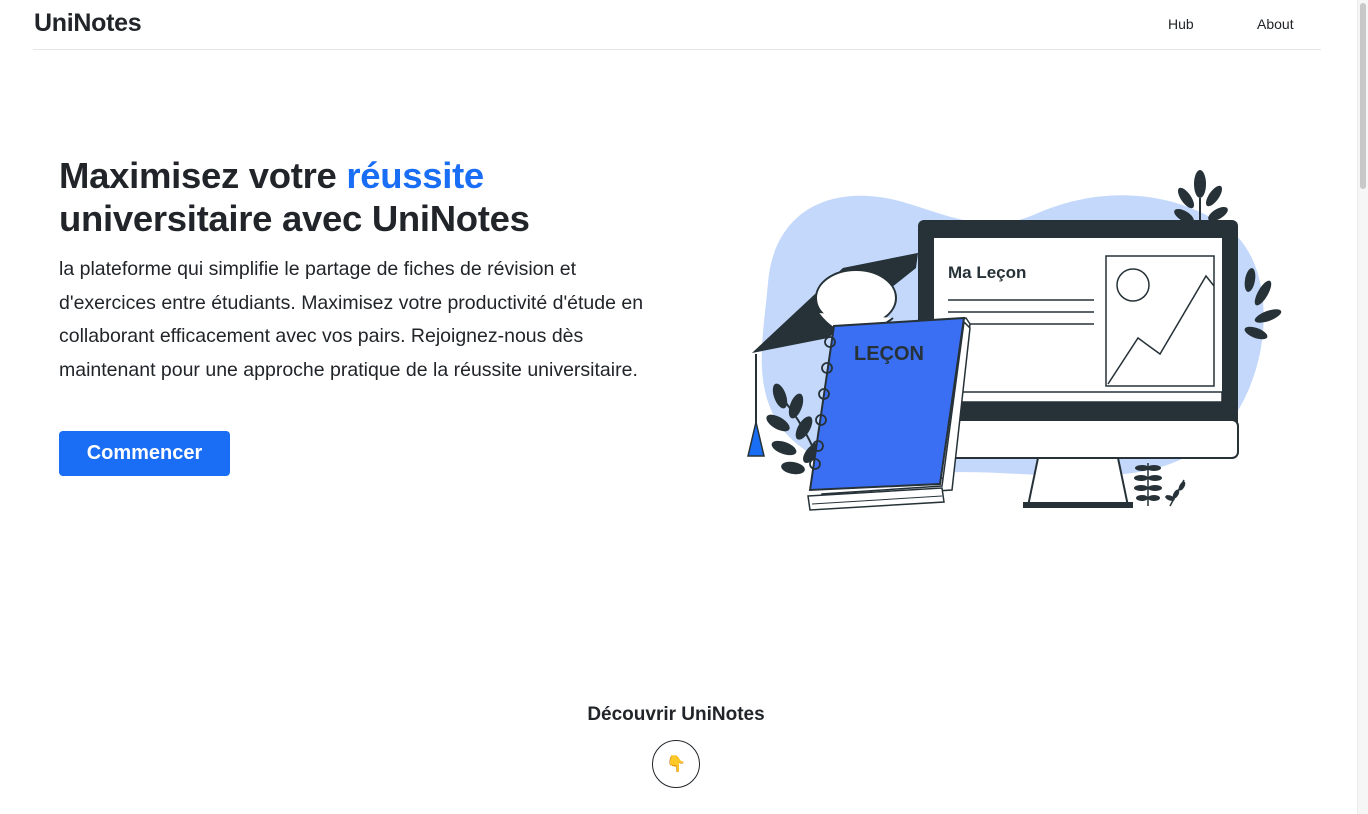  Describe the element at coordinates (1181, 24) in the screenshot. I see `nav-link-hub: Hub` at that location.